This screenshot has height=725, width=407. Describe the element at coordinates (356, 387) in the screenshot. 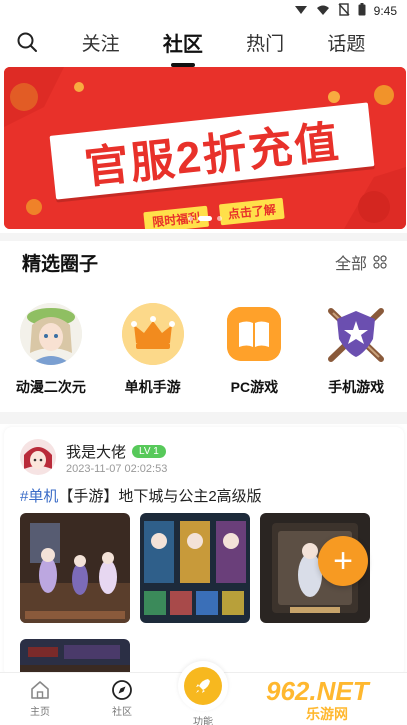

I see `circle-label: 手机游戏` at that location.